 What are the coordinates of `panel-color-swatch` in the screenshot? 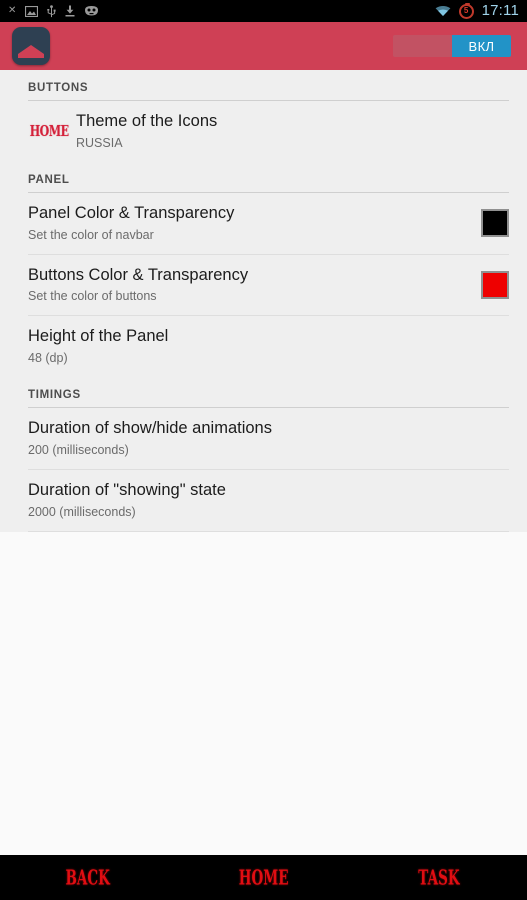 It's located at (495, 223).